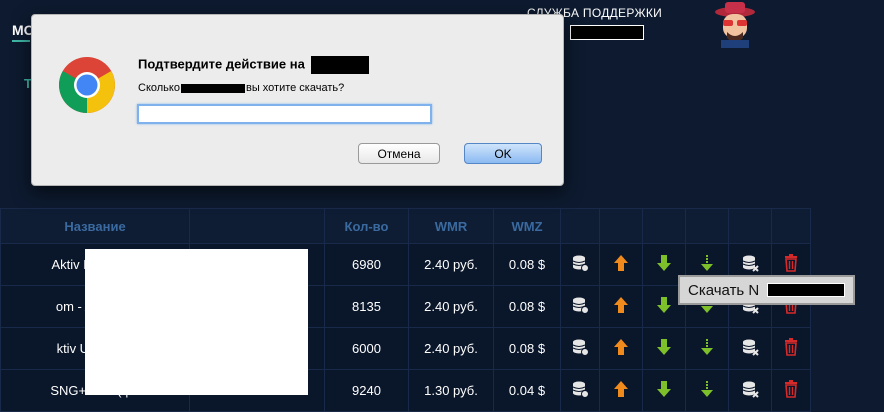 The image size is (884, 412). Describe the element at coordinates (399, 153) in the screenshot. I see `cancel-button: Отмена` at that location.